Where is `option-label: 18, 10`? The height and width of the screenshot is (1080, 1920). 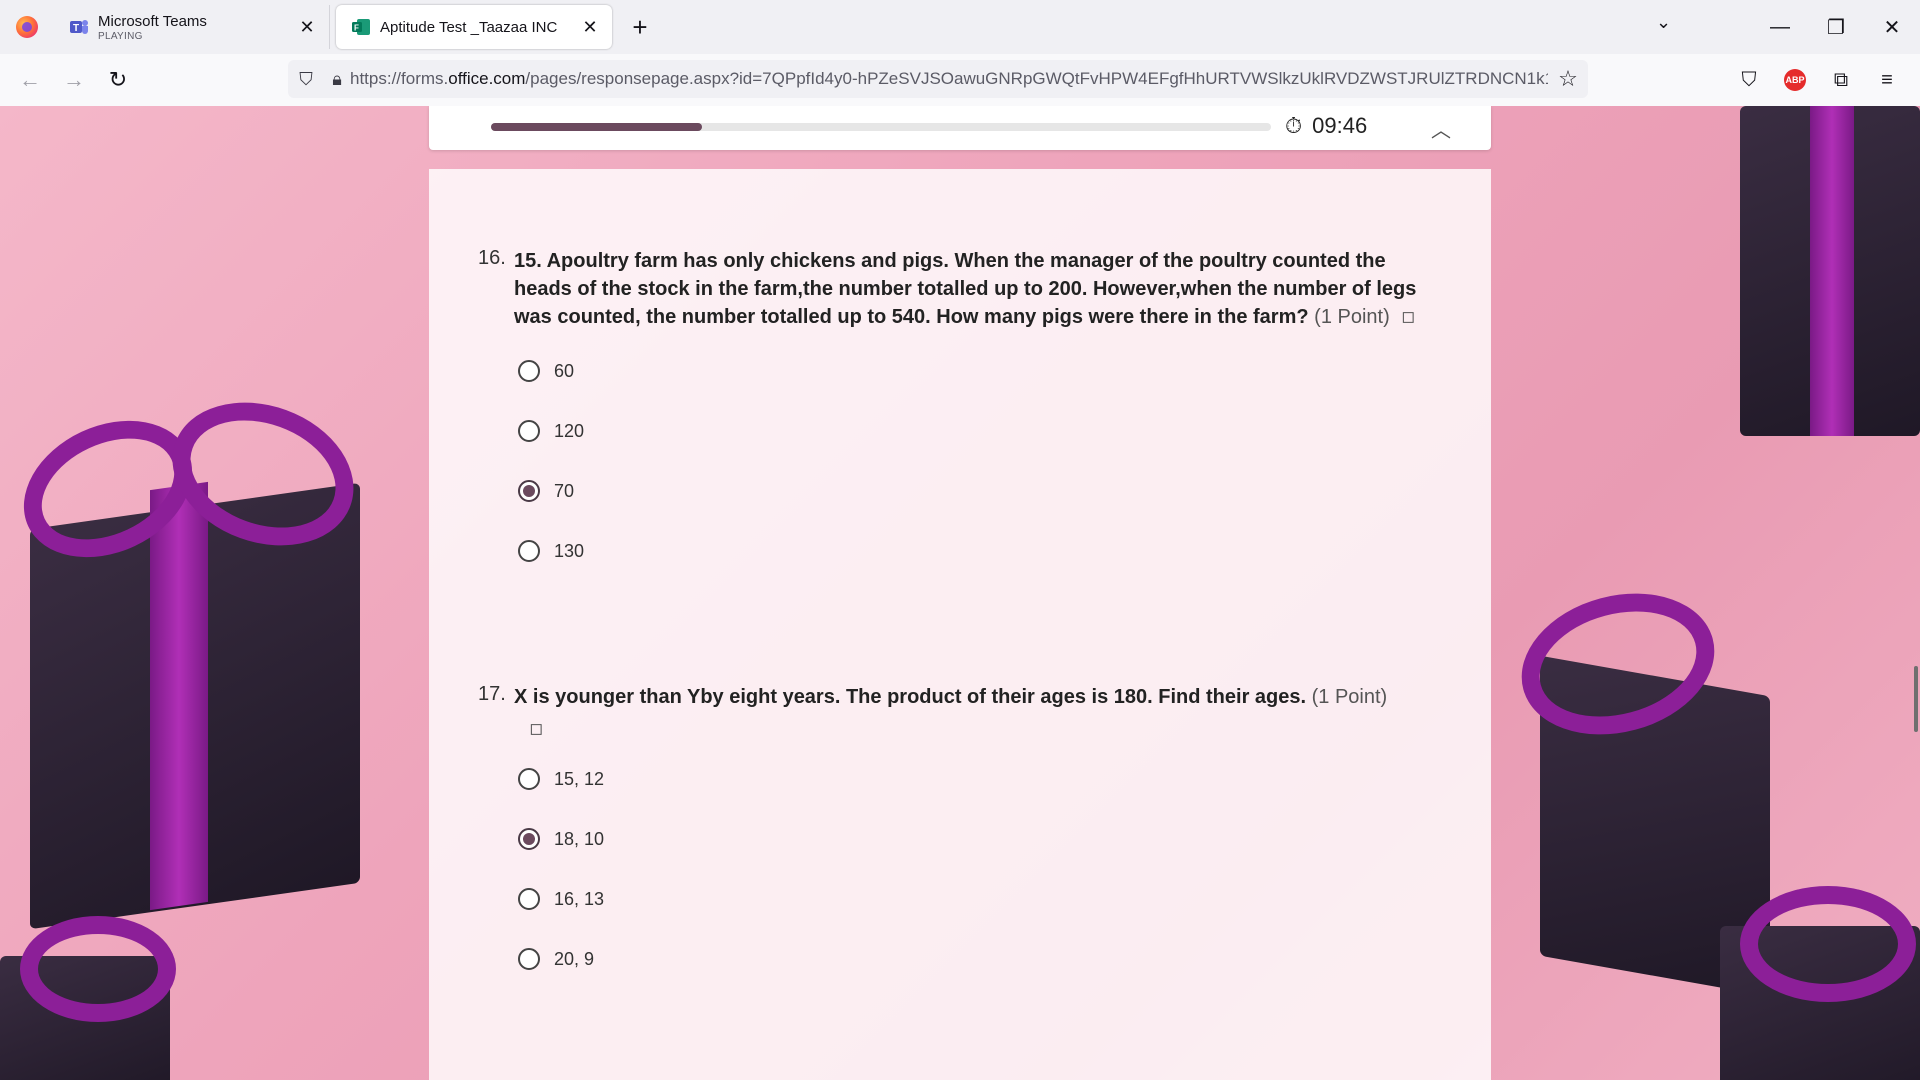 option-label: 18, 10 is located at coordinates (579, 839).